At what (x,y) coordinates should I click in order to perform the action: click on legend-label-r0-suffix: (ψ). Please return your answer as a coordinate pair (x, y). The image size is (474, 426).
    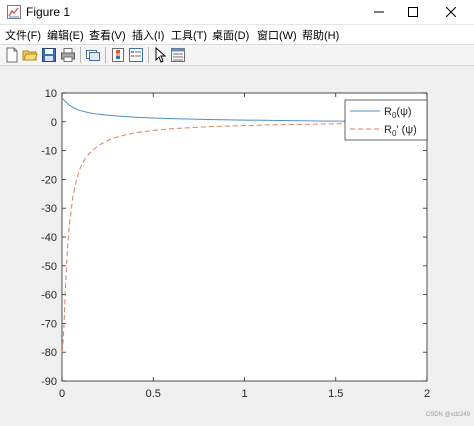
    Looking at the image, I should click on (403, 112).